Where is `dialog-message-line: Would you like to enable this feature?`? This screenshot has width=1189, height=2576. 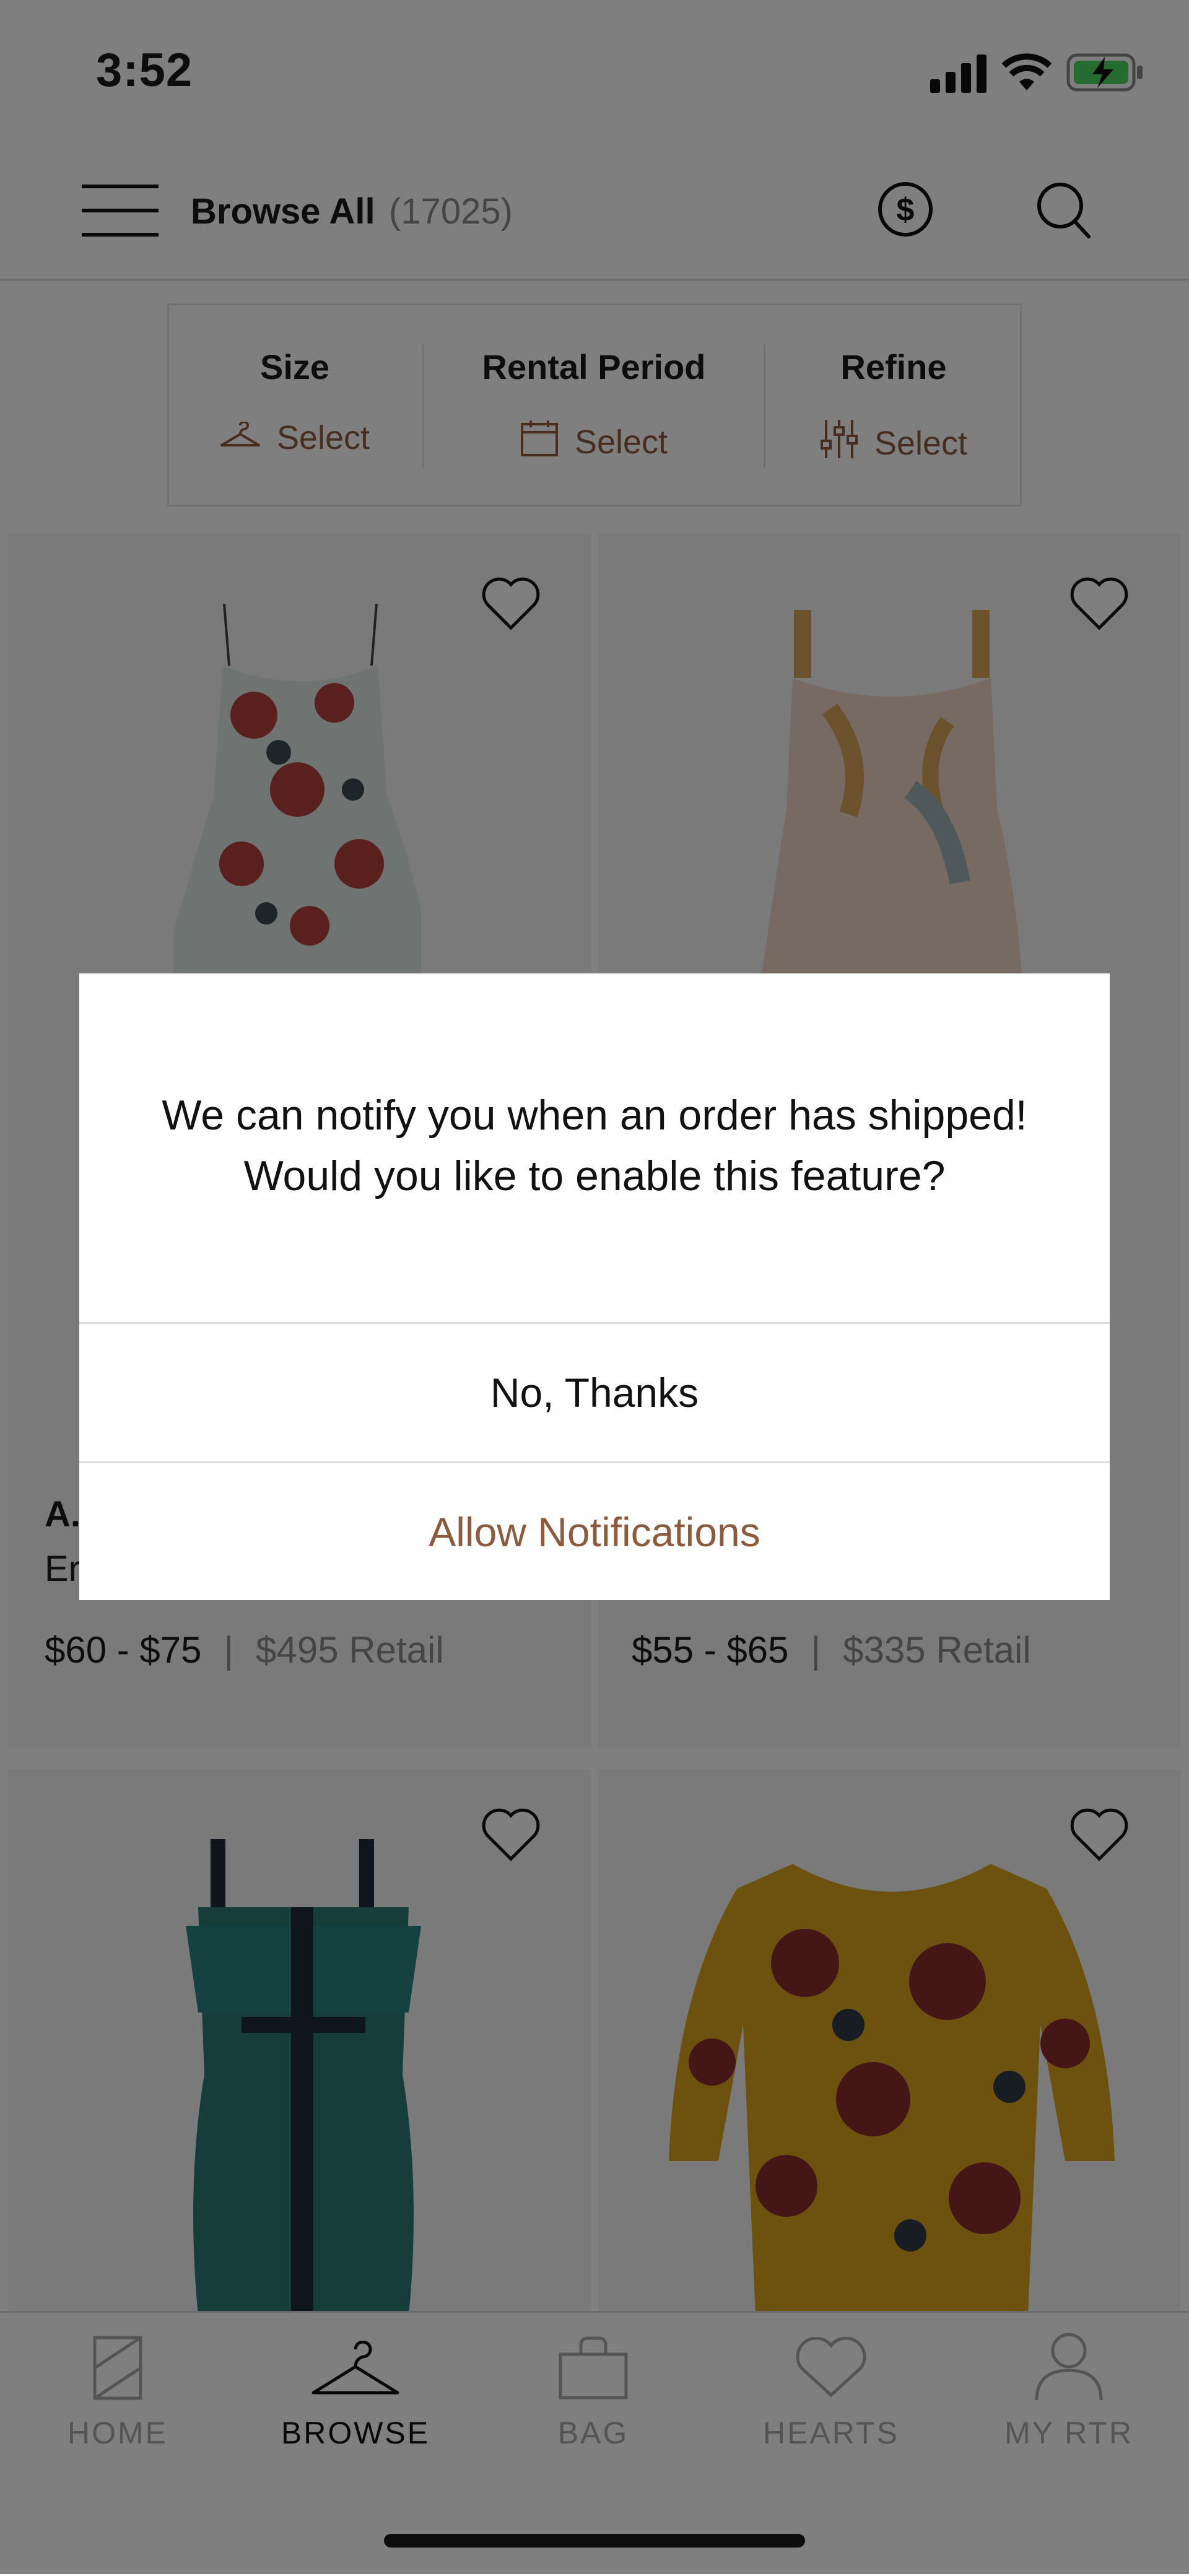
dialog-message-line: Would you like to enable this feature? is located at coordinates (594, 1175).